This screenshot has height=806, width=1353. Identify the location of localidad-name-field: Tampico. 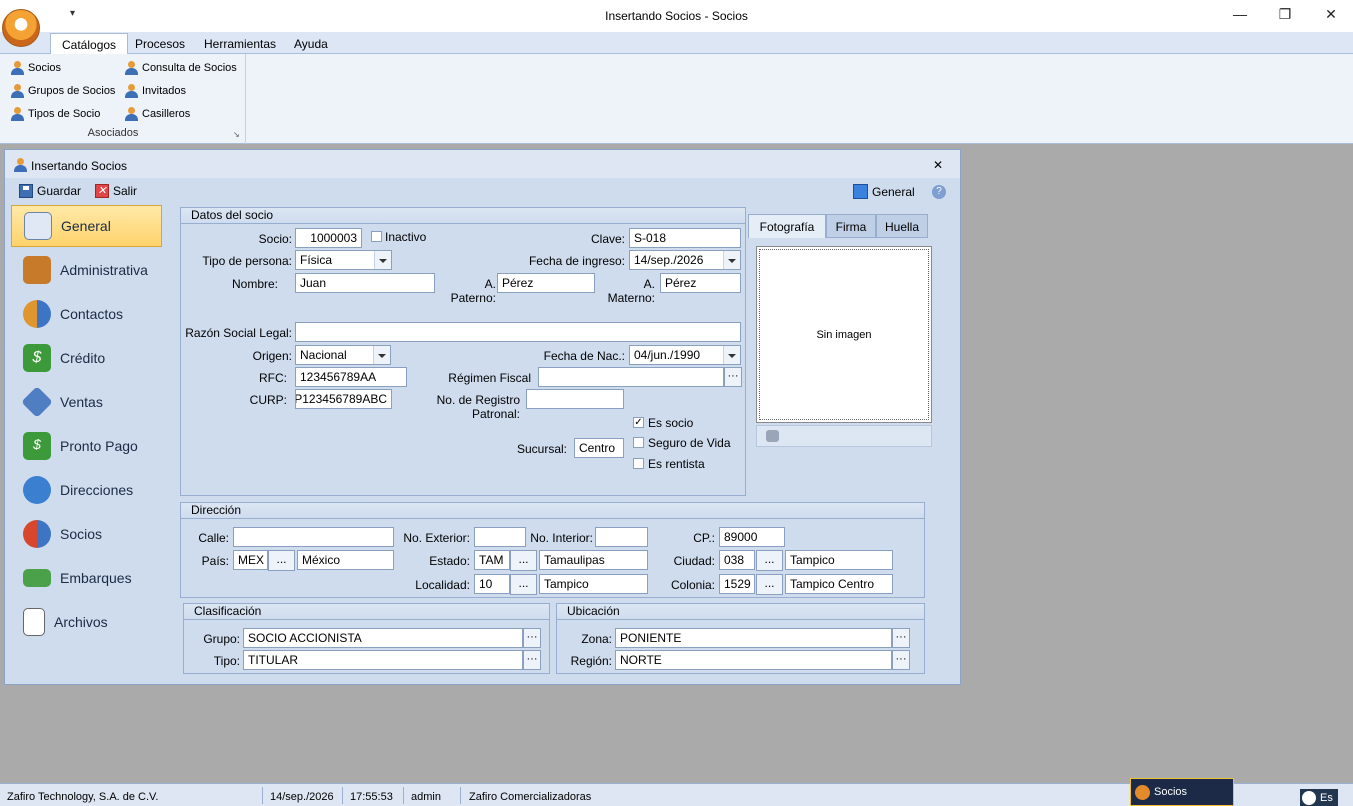
(593, 584).